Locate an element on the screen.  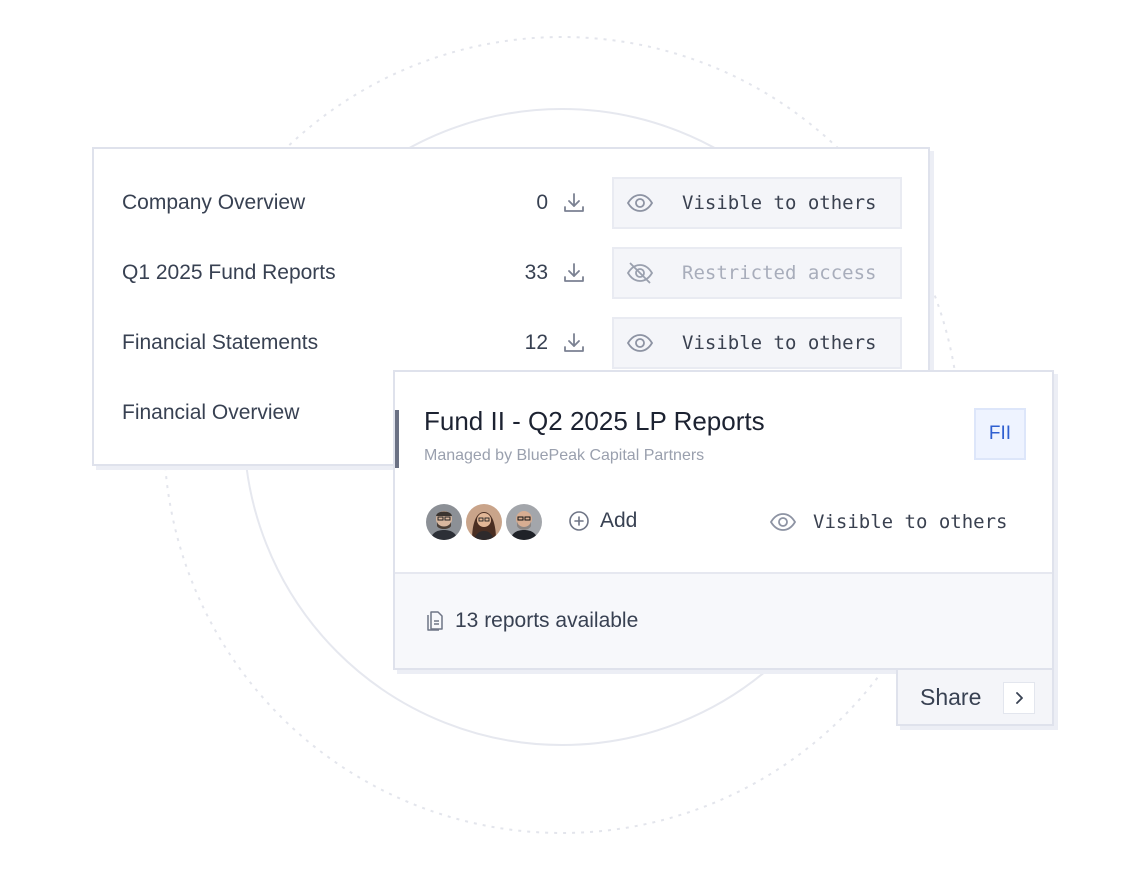
reports-count: 13 reports available is located at coordinates (547, 620).